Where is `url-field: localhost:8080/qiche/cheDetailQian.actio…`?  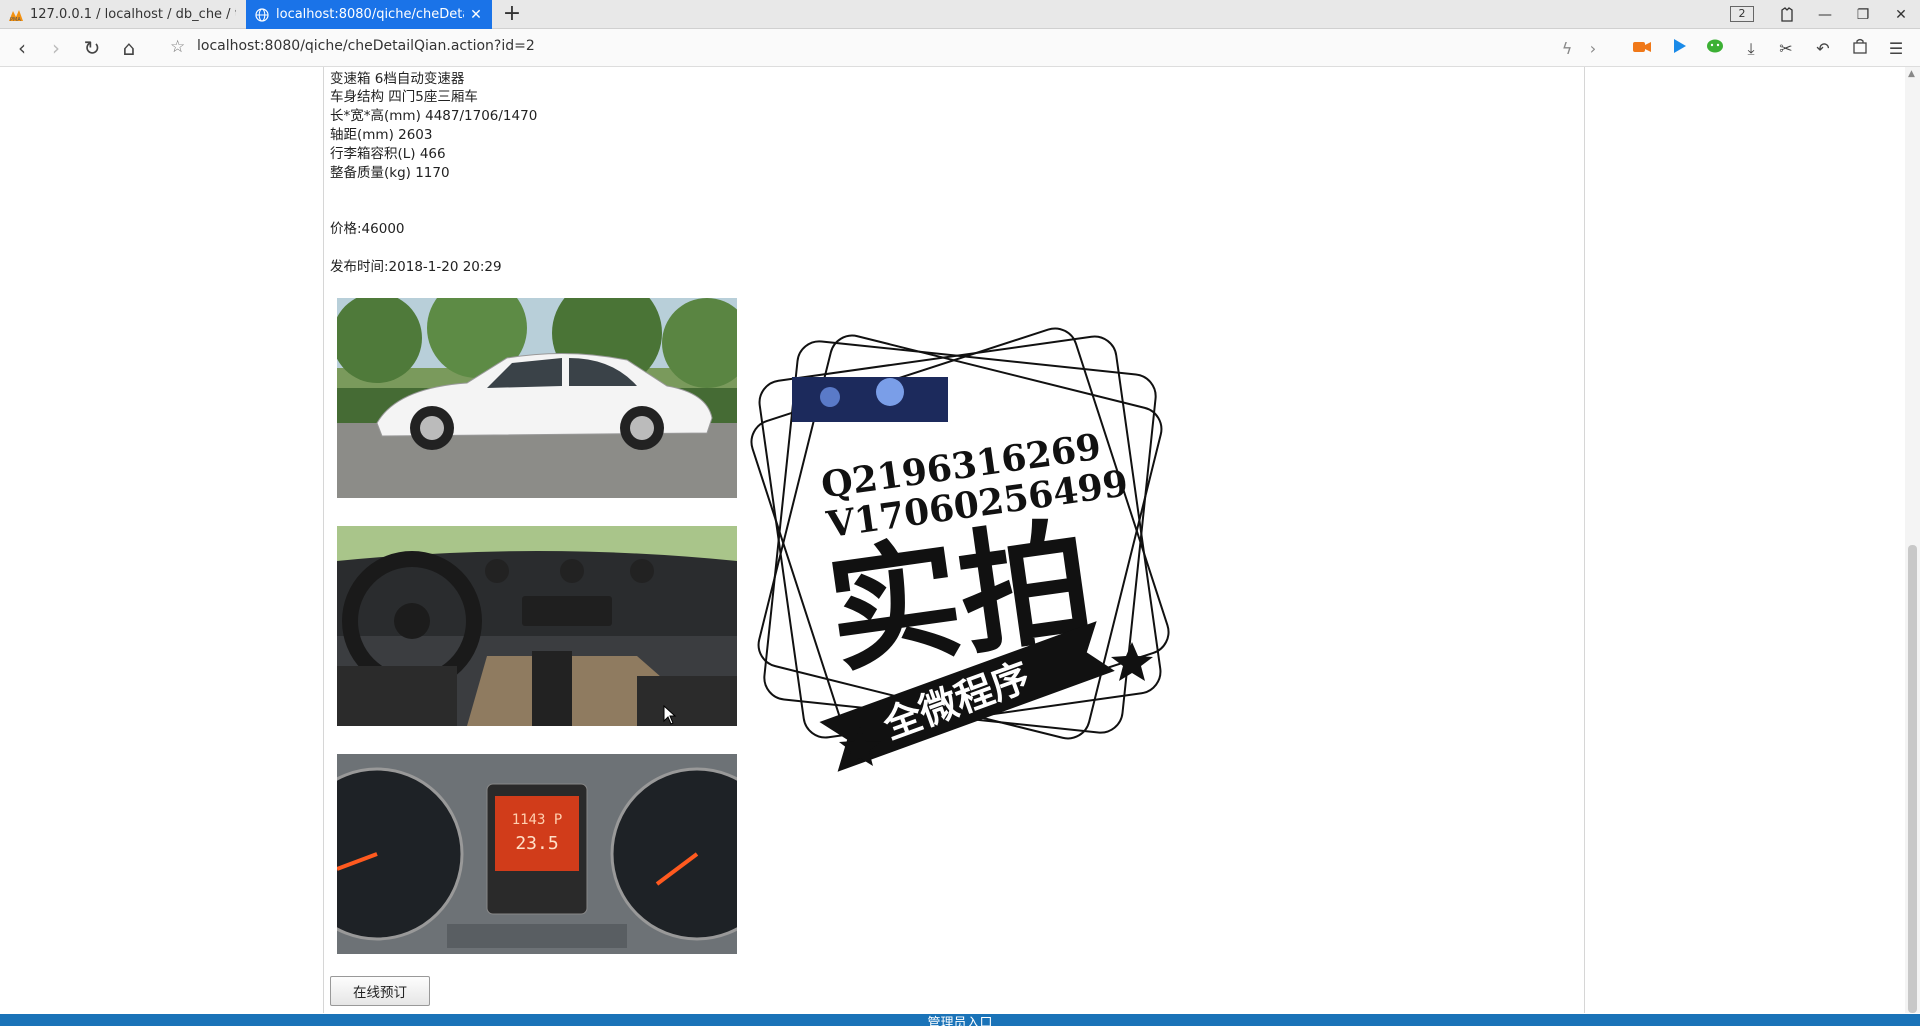
url-field: localhost:8080/qiche/cheDetailQian.actio… is located at coordinates (366, 46).